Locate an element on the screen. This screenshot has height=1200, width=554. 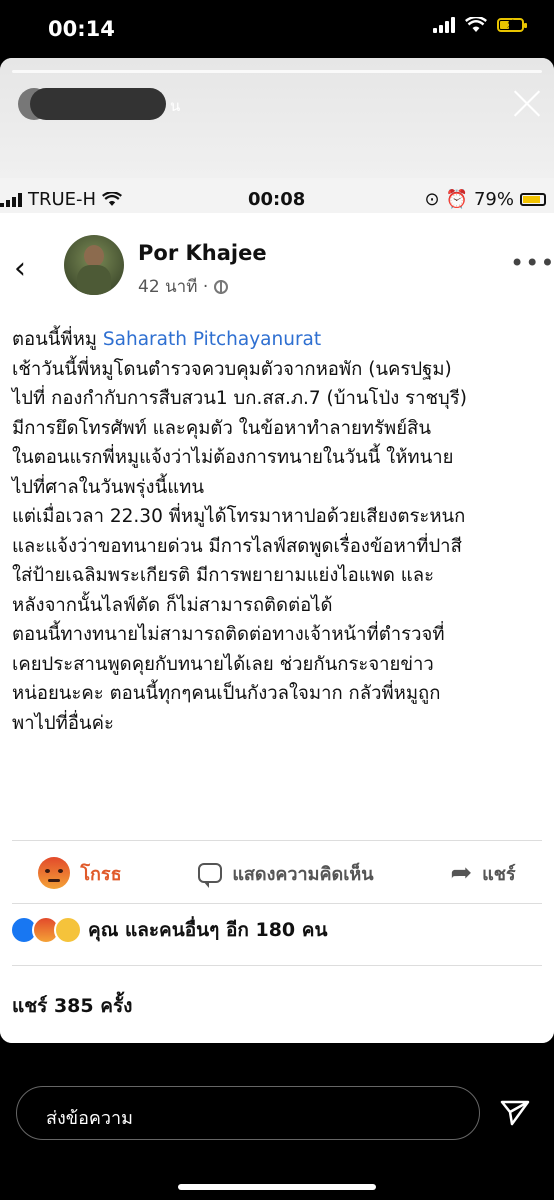
carrier-name: TRUE-H is located at coordinates (62, 199).